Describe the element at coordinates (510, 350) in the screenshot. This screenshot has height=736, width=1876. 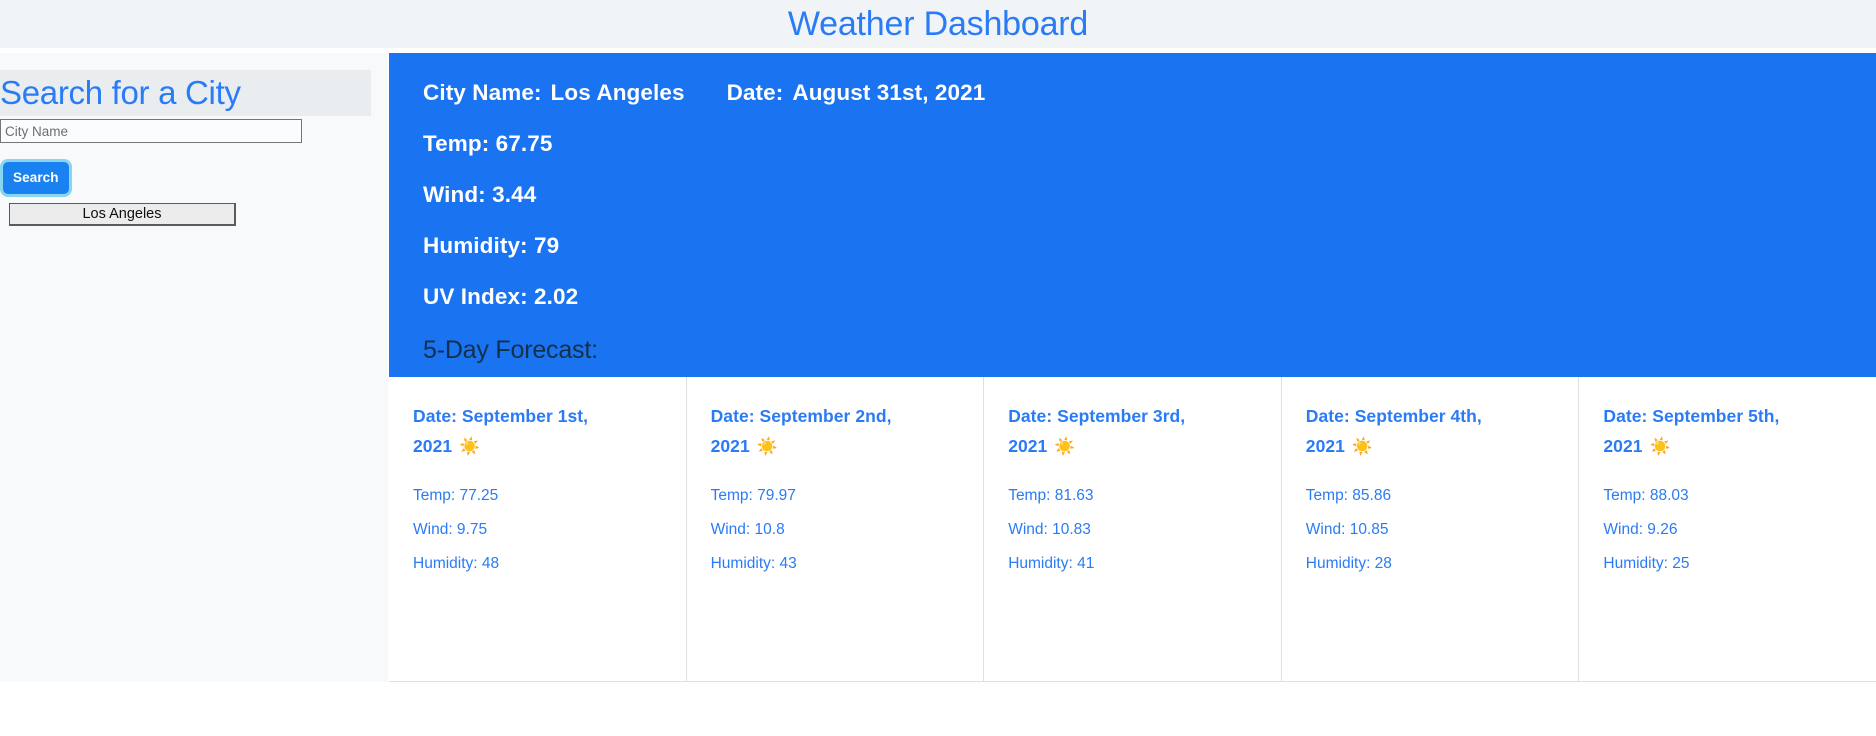
I see `forecast-heading: 5-Day Forecast:` at that location.